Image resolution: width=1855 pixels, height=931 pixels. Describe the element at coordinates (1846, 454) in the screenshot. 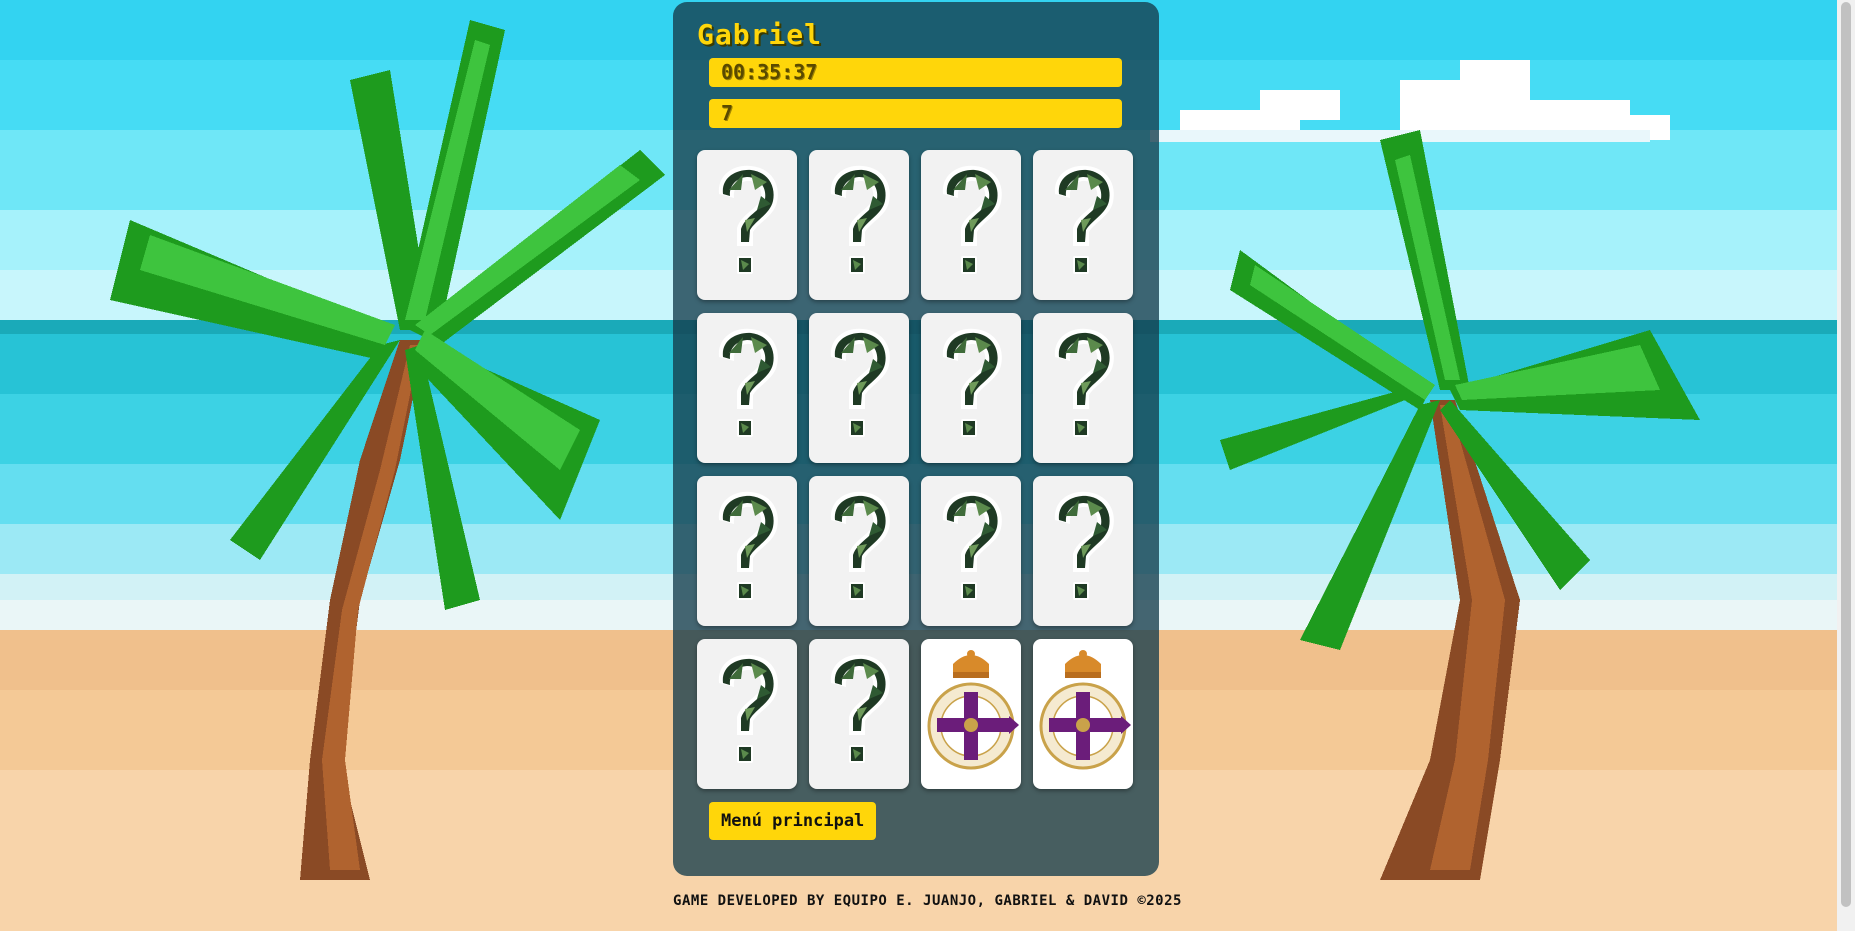

I see `scrollbar-thumb` at that location.